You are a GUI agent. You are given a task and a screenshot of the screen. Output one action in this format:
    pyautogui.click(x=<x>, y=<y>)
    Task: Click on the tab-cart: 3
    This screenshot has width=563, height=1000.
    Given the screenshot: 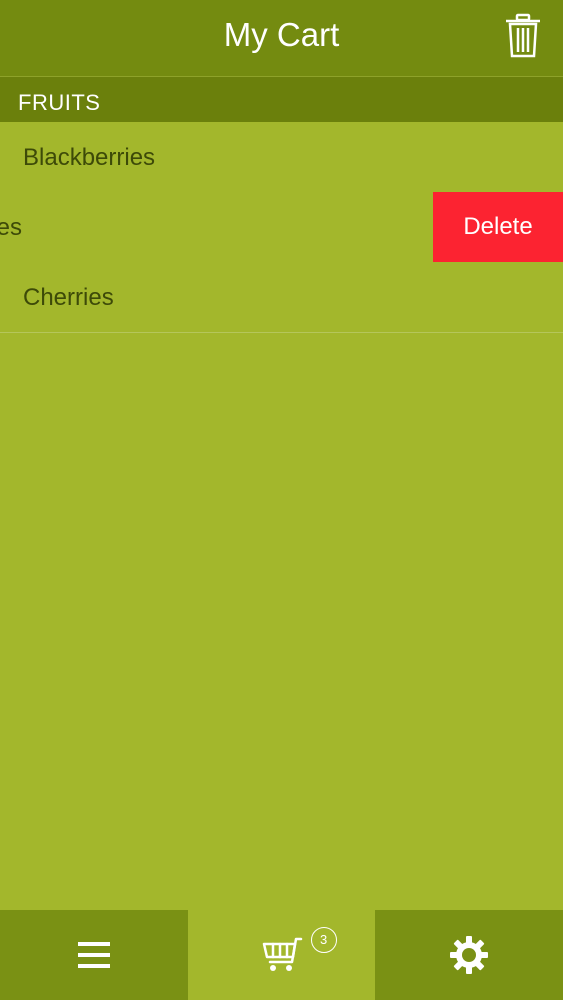 What is the action you would take?
    pyautogui.click(x=281, y=955)
    